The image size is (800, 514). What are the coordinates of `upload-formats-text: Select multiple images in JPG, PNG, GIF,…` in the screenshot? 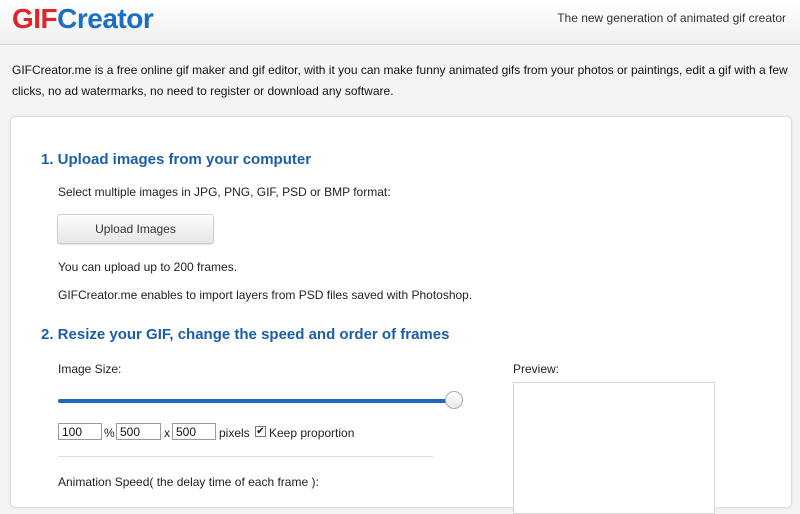 It's located at (224, 192).